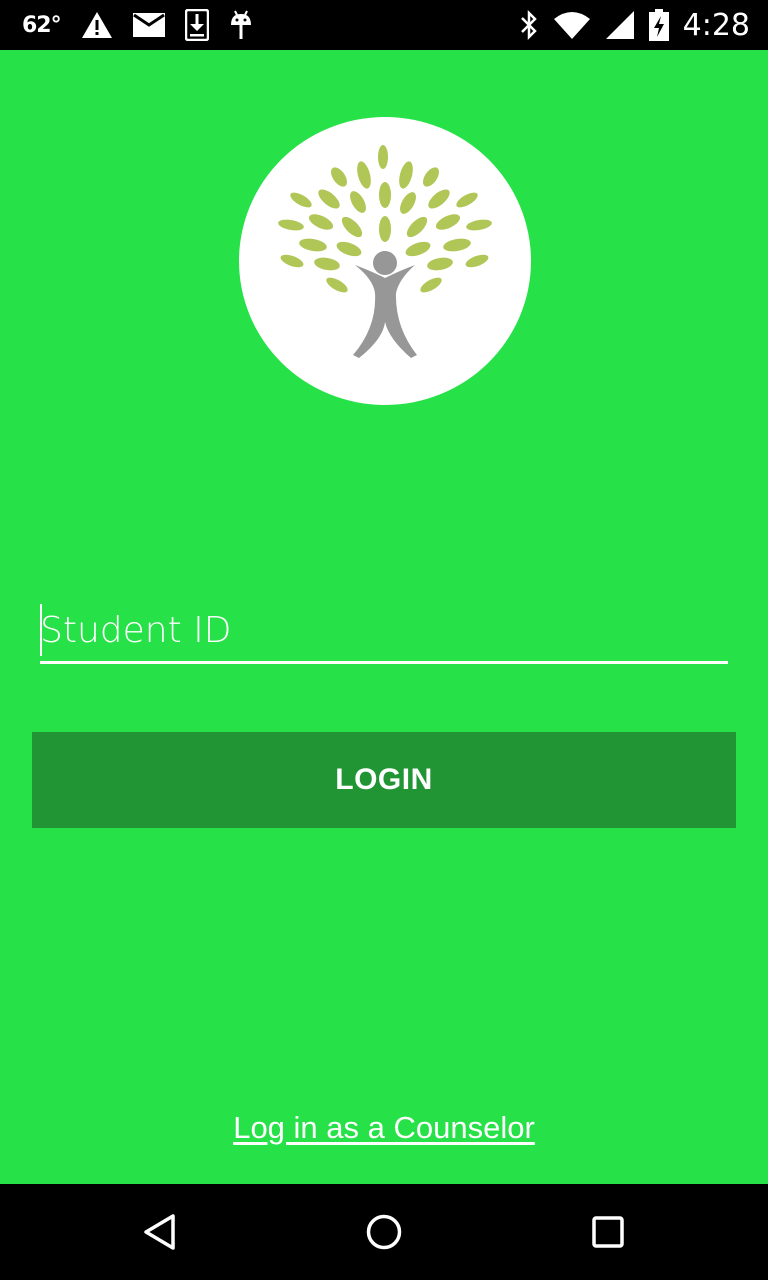 The height and width of the screenshot is (1280, 768). What do you see at coordinates (240, 24) in the screenshot?
I see `android-icon` at bounding box center [240, 24].